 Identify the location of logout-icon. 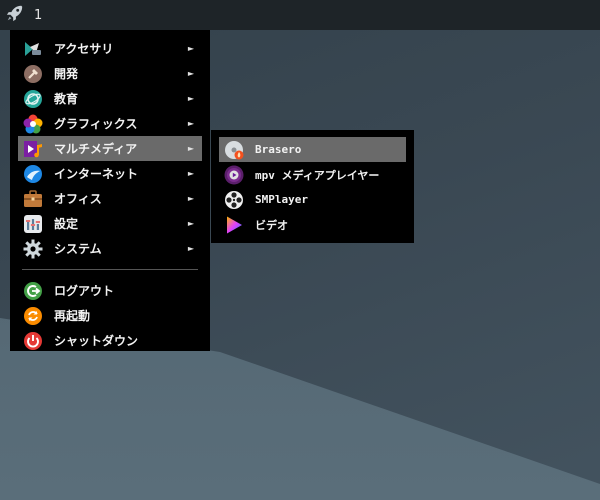
(33, 291).